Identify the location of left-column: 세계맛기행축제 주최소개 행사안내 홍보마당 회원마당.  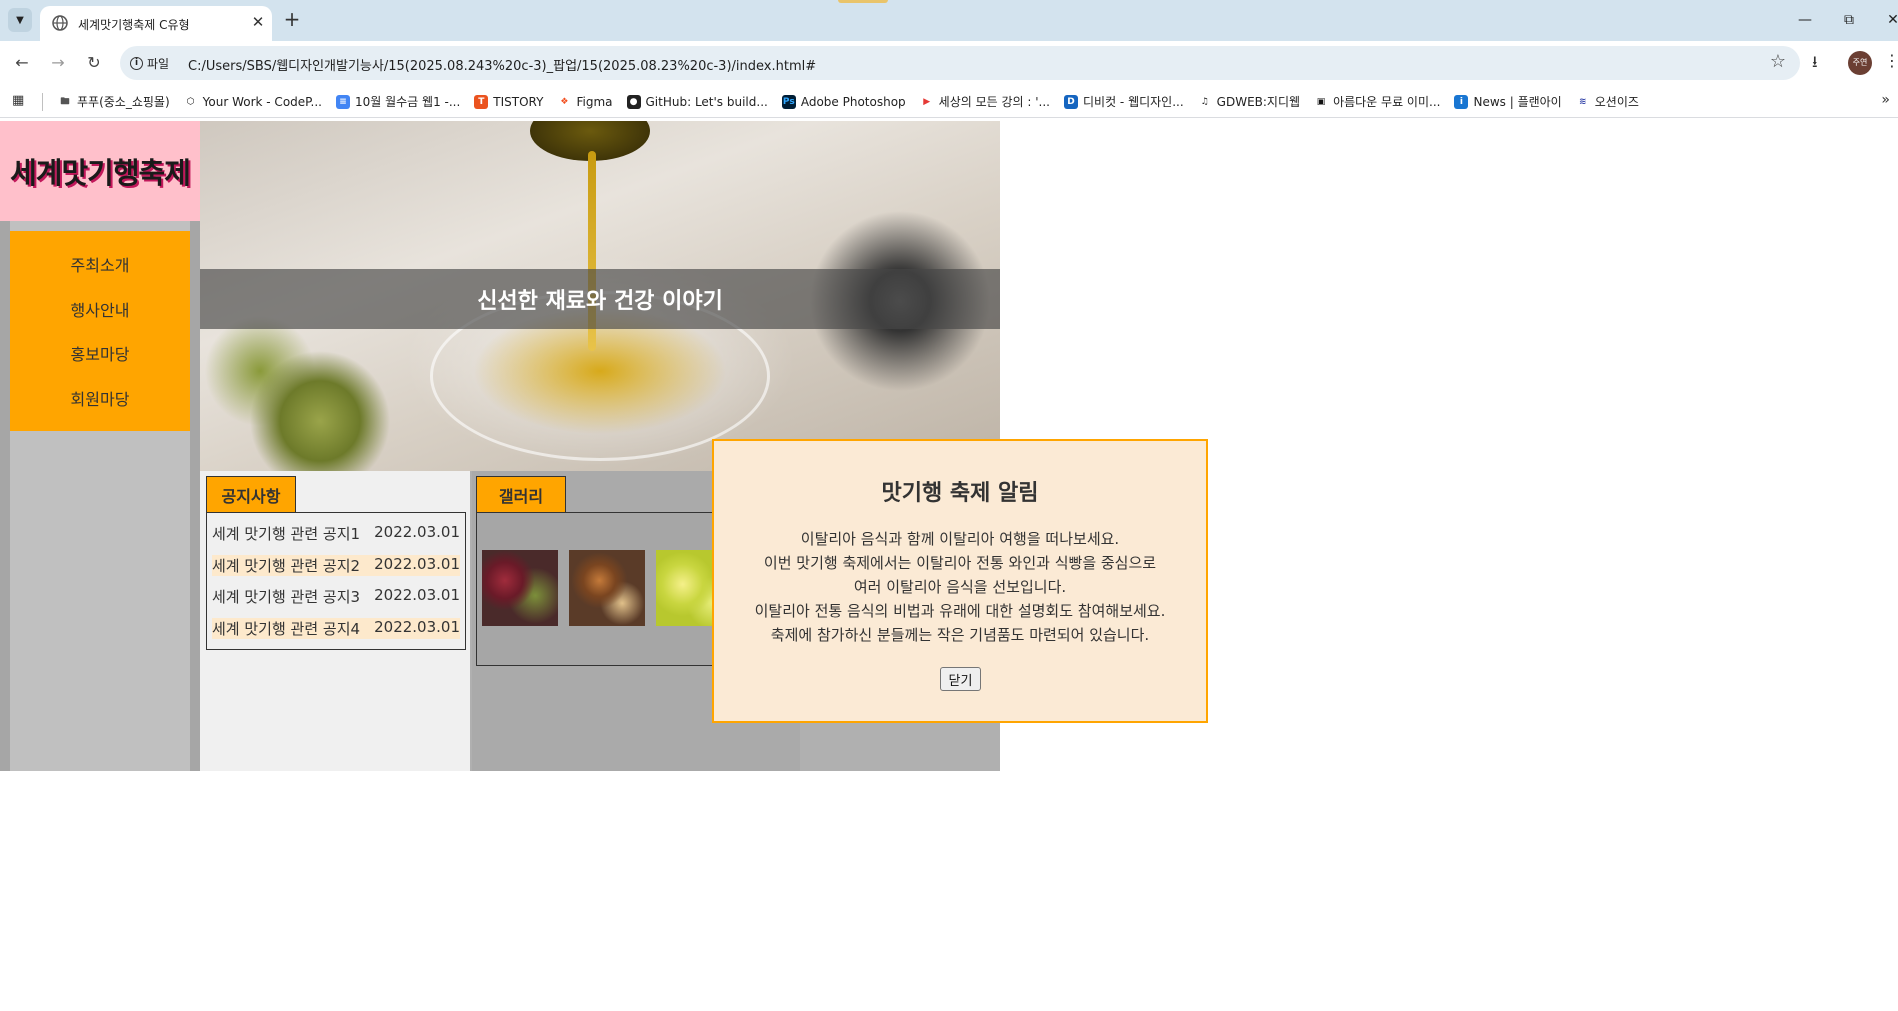
(100, 446).